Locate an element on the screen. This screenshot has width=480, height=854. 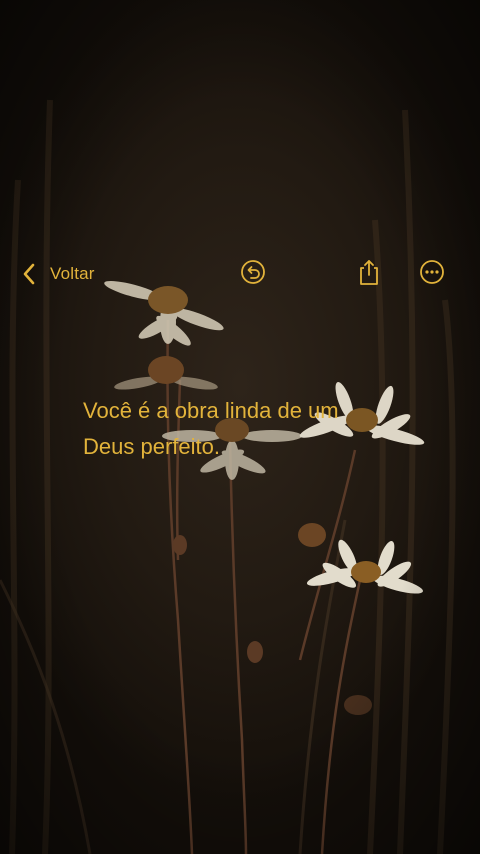
share-icon is located at coordinates (369, 274).